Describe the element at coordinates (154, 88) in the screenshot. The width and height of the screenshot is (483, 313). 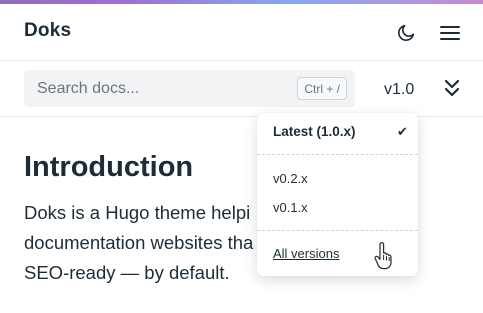
I see `search-input` at that location.